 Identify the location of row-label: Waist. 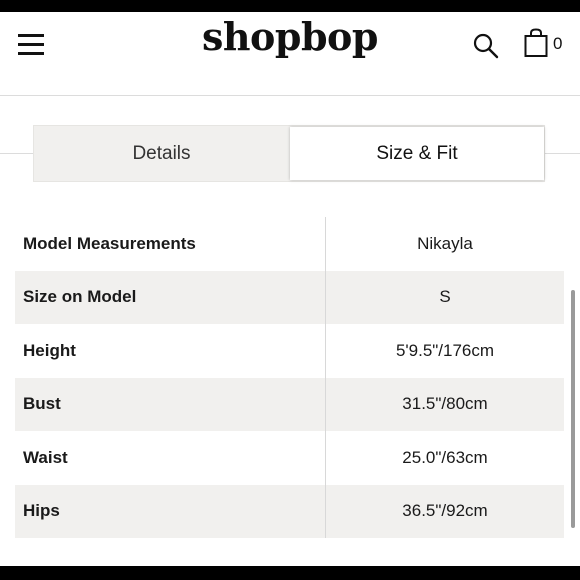
(45, 457).